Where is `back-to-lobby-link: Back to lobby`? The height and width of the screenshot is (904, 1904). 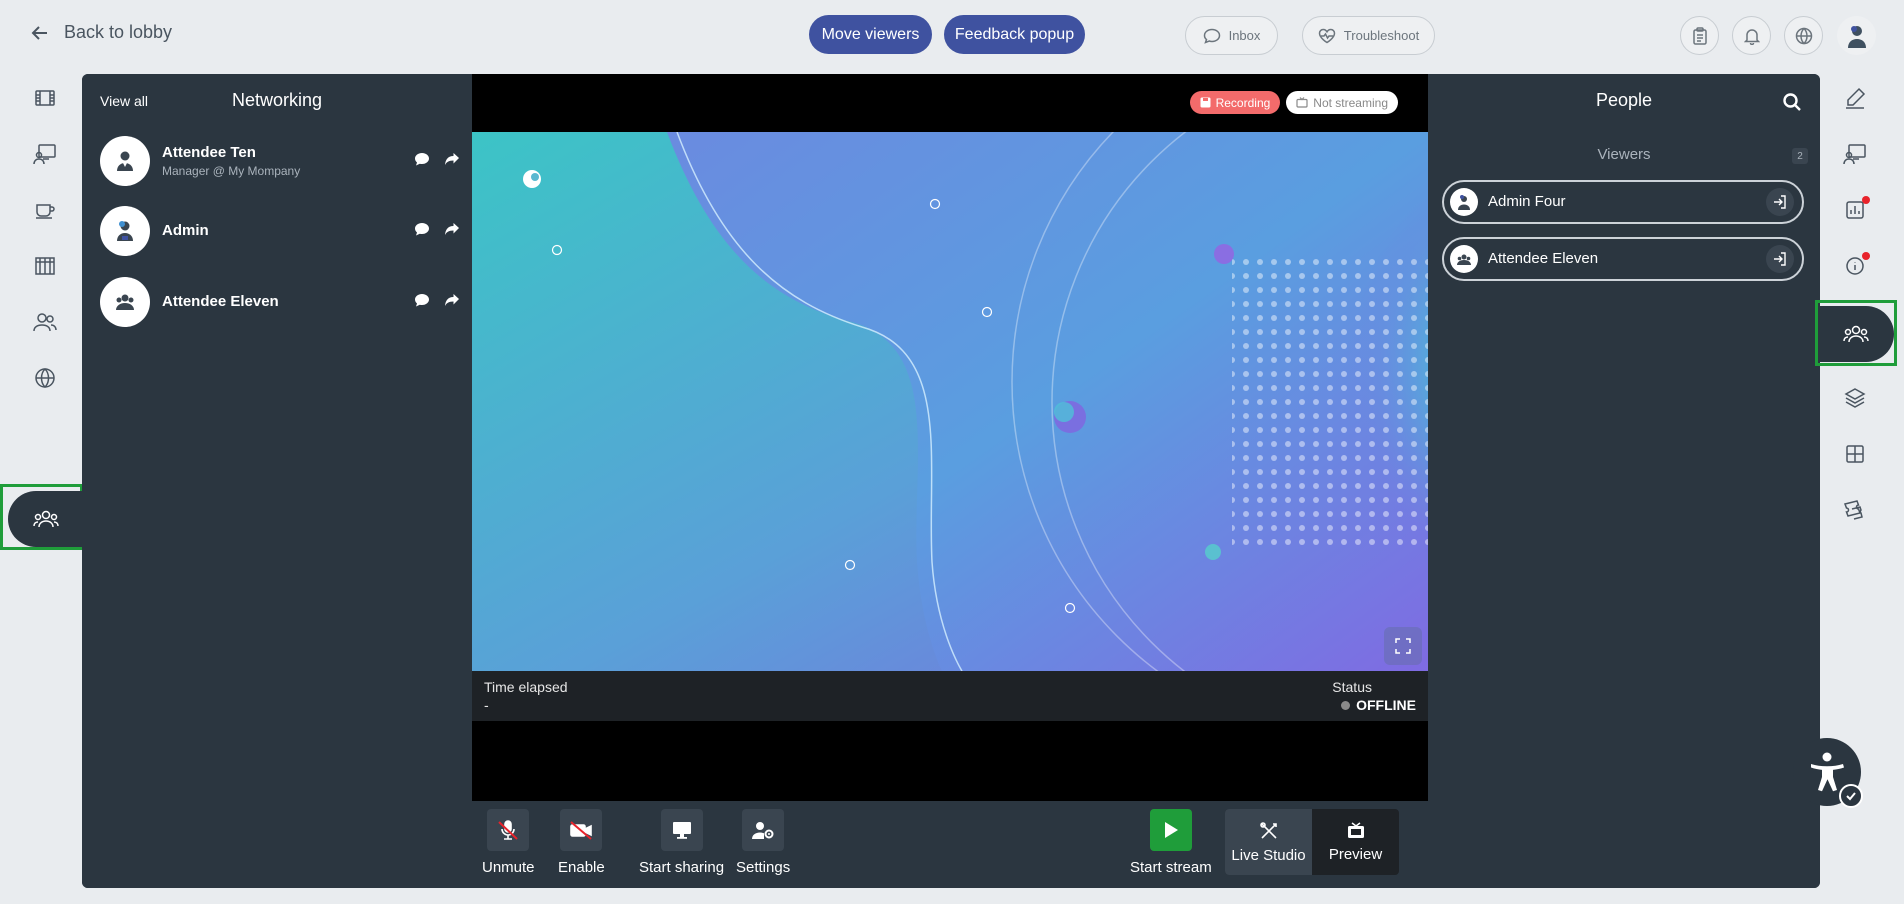
back-to-lobby-link: Back to lobby is located at coordinates (101, 32).